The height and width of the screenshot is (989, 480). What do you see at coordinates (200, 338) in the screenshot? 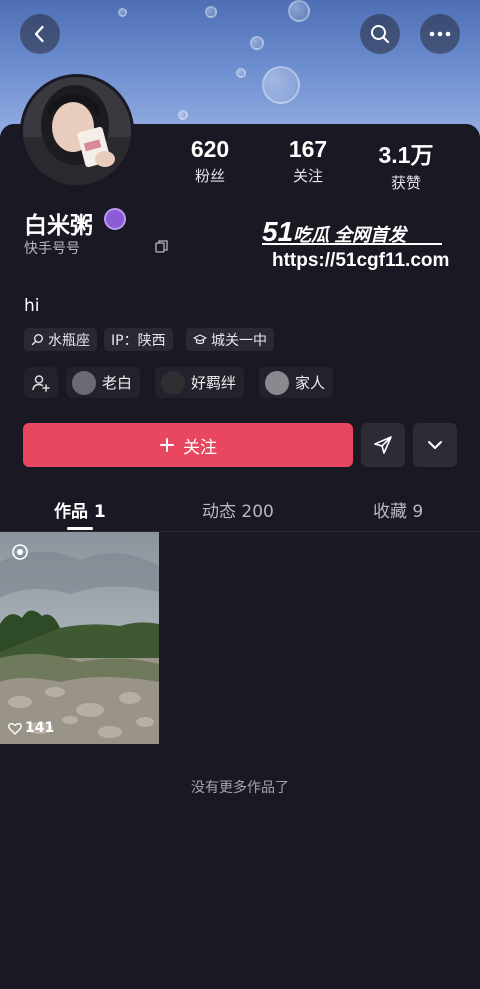
I see `school-icon` at bounding box center [200, 338].